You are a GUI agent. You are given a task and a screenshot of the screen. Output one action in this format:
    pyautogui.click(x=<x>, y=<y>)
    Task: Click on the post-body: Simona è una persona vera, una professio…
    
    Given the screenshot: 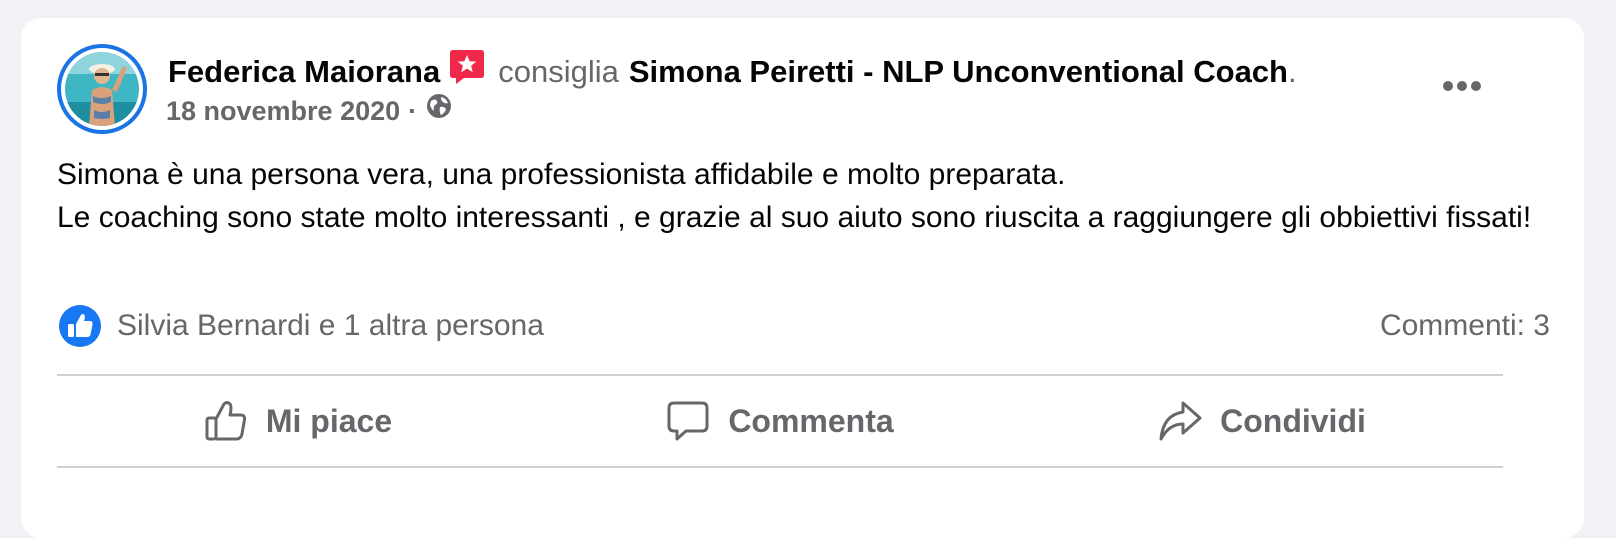 What is the action you would take?
    pyautogui.click(x=797, y=196)
    